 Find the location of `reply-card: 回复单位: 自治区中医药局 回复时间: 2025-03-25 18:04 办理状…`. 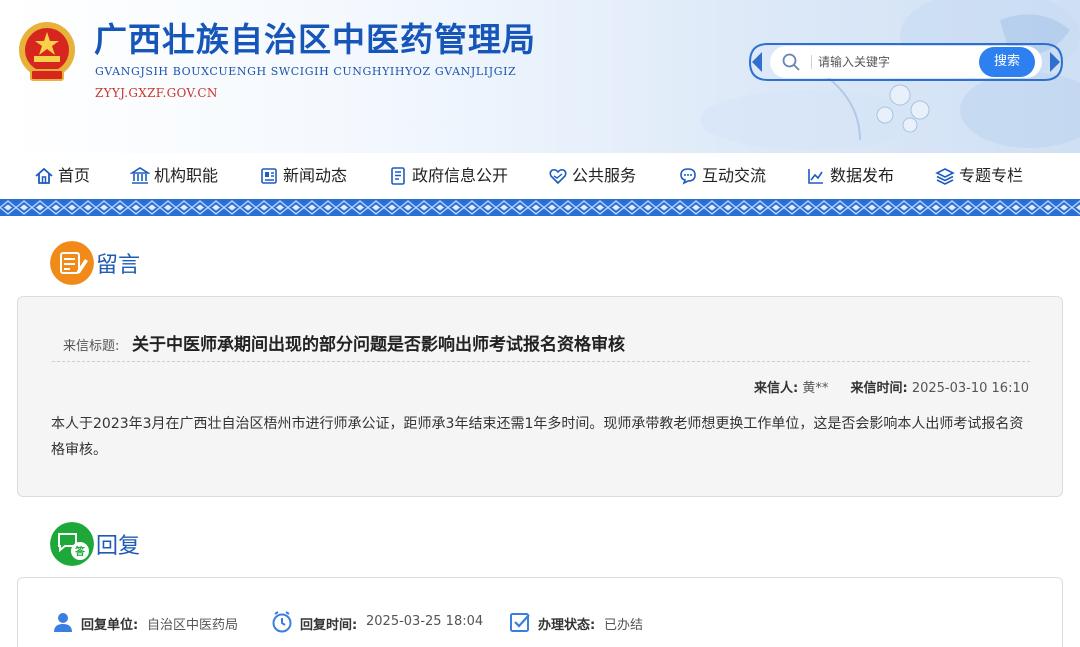

reply-card: 回复单位: 自治区中医药局 回复时间: 2025-03-25 18:04 办理状… is located at coordinates (540, 612).